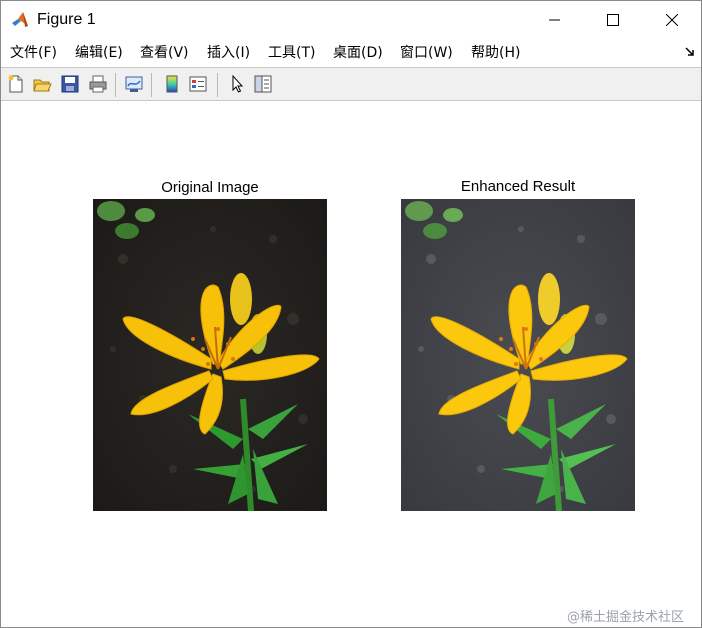  I want to click on property-inspector-icon, so click(263, 84).